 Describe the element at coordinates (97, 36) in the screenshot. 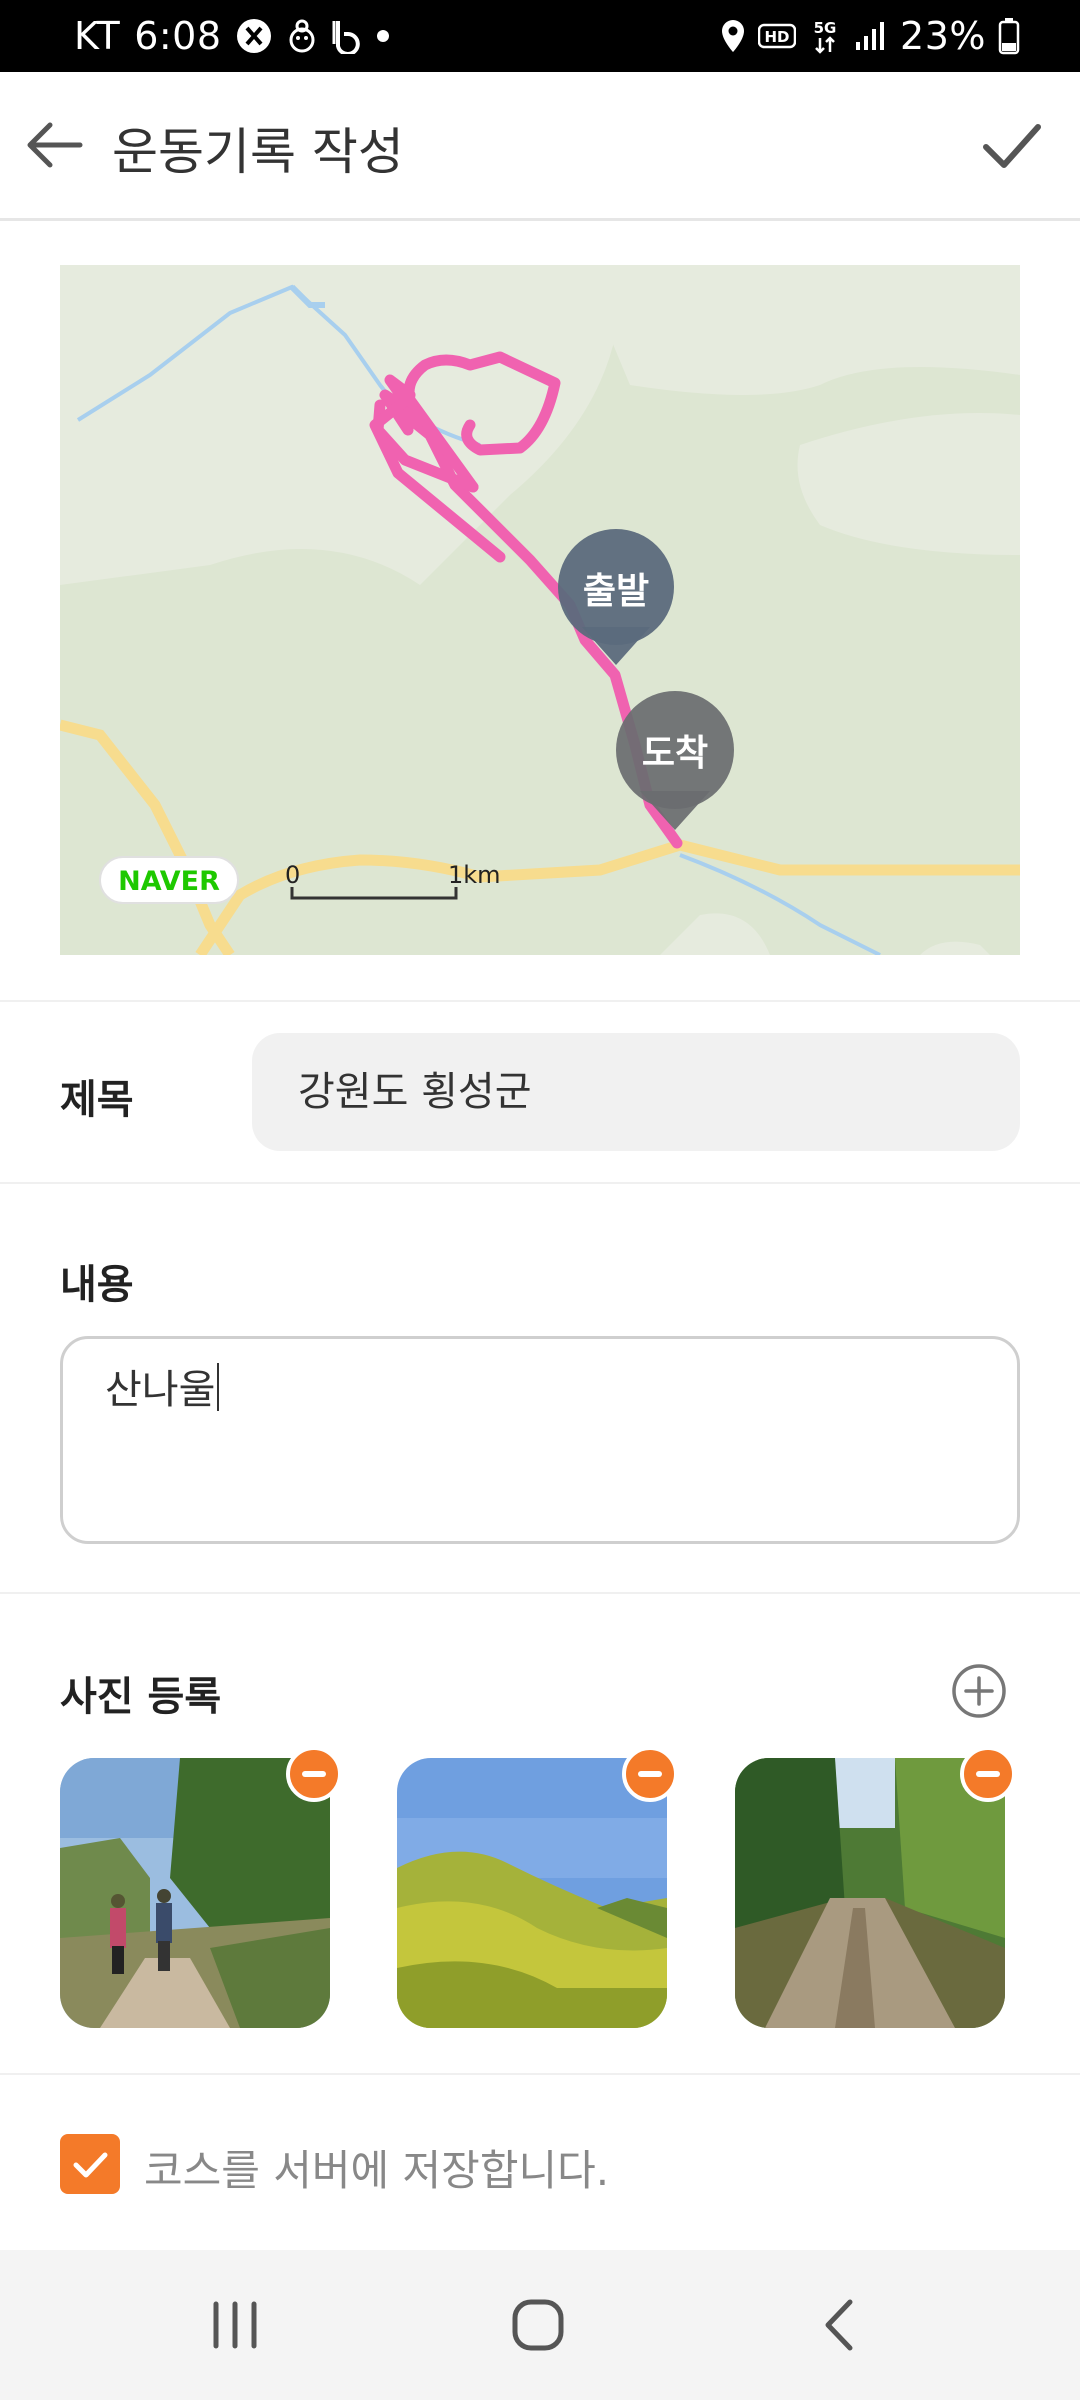

I see `carrier-text: KT` at that location.